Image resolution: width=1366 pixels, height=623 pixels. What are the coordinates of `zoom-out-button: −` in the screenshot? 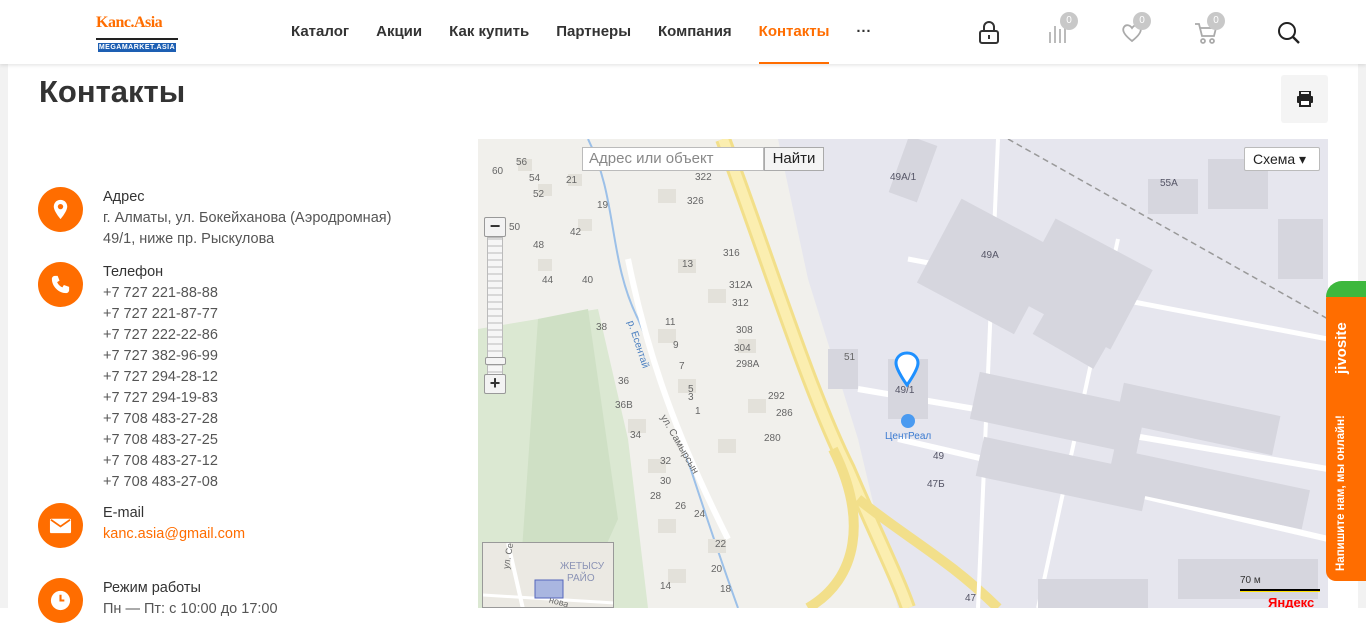 It's located at (495, 227).